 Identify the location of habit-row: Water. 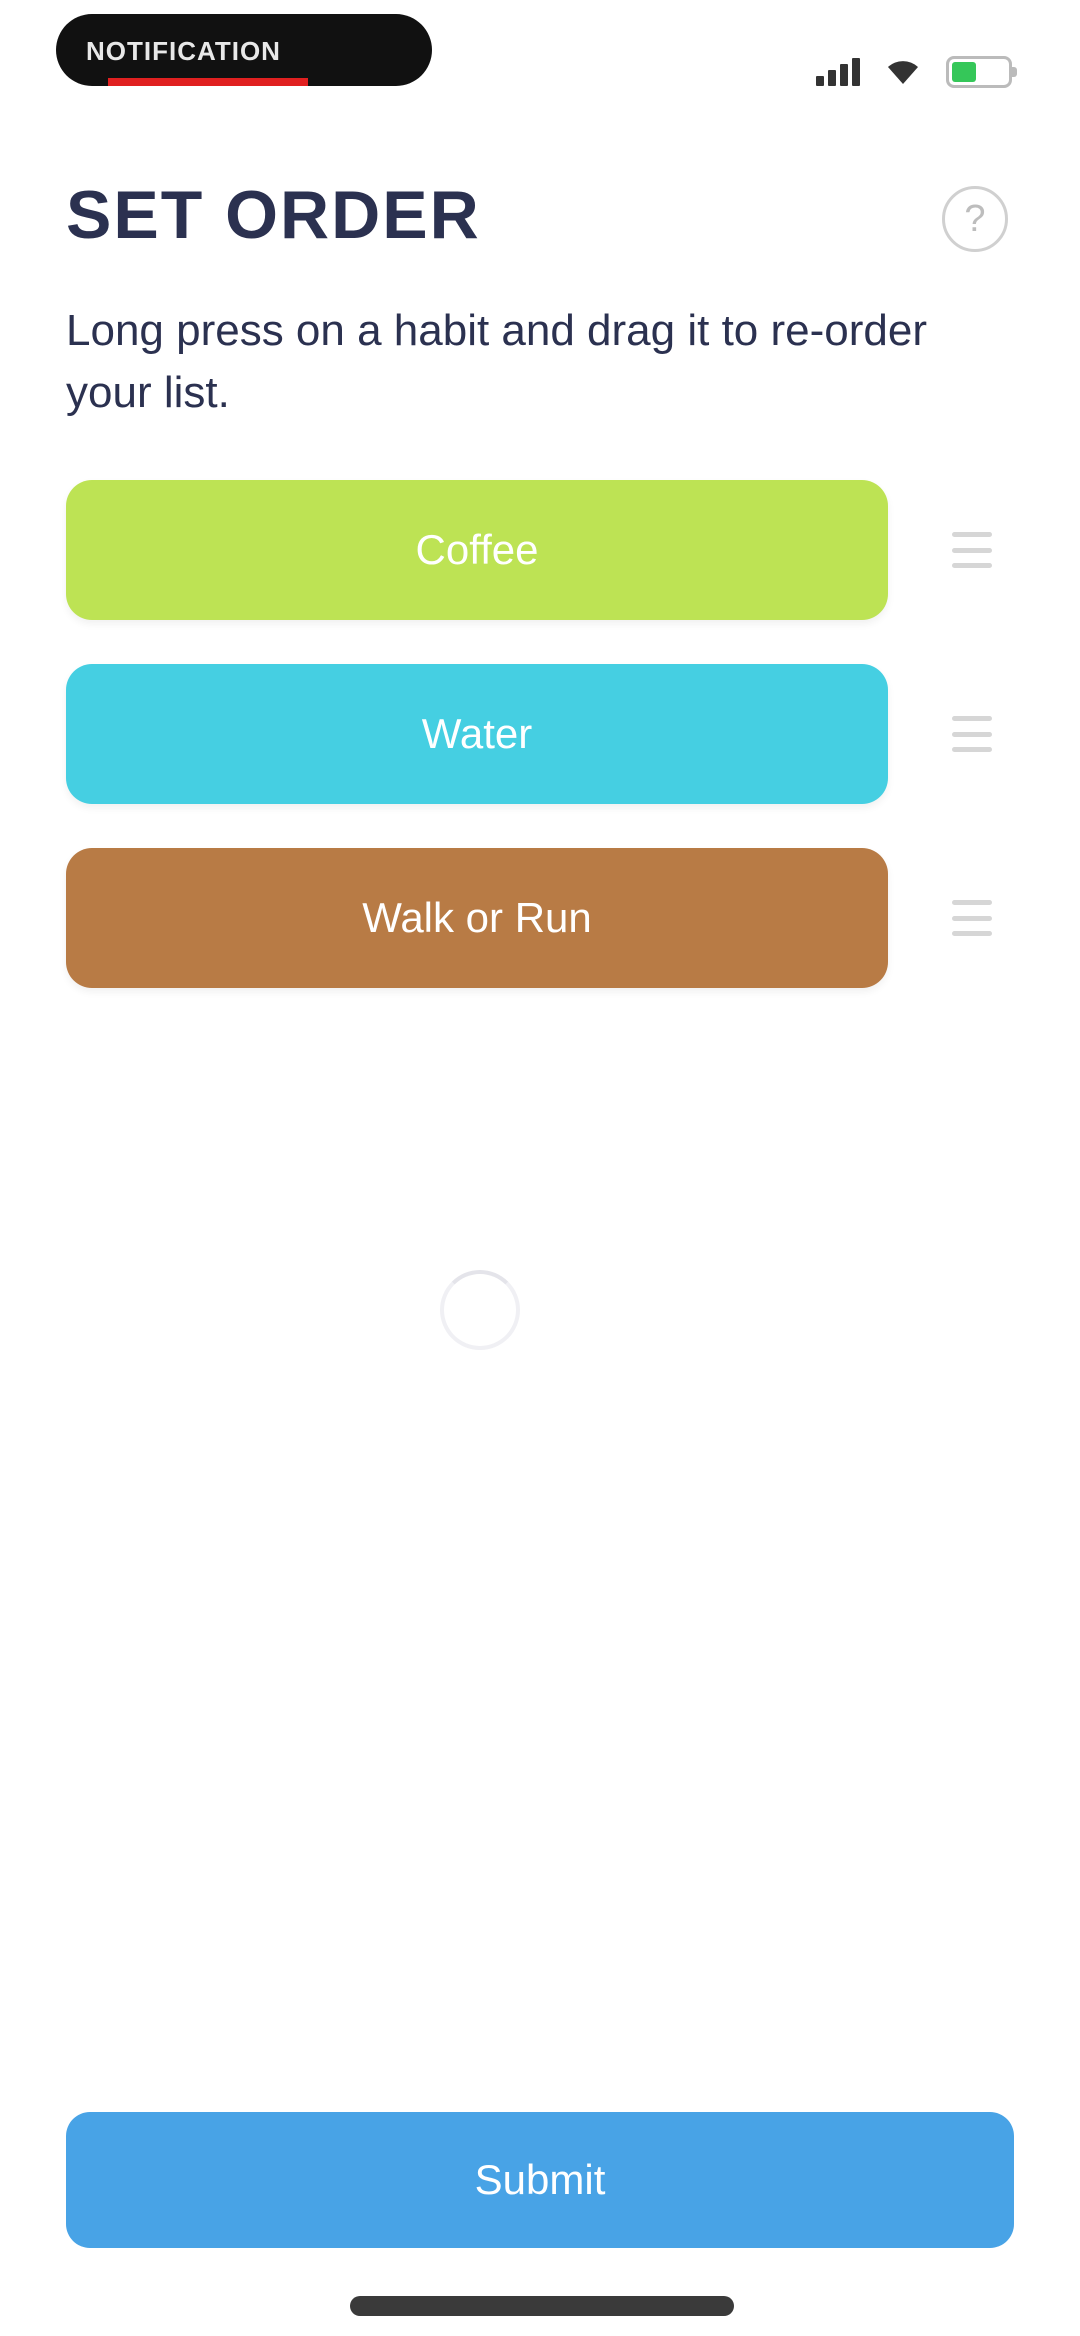
(541, 734).